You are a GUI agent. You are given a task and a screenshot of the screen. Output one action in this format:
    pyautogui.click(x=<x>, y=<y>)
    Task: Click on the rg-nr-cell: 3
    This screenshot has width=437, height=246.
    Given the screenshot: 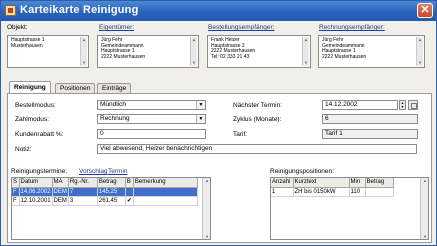 What is the action you would take?
    pyautogui.click(x=83, y=201)
    